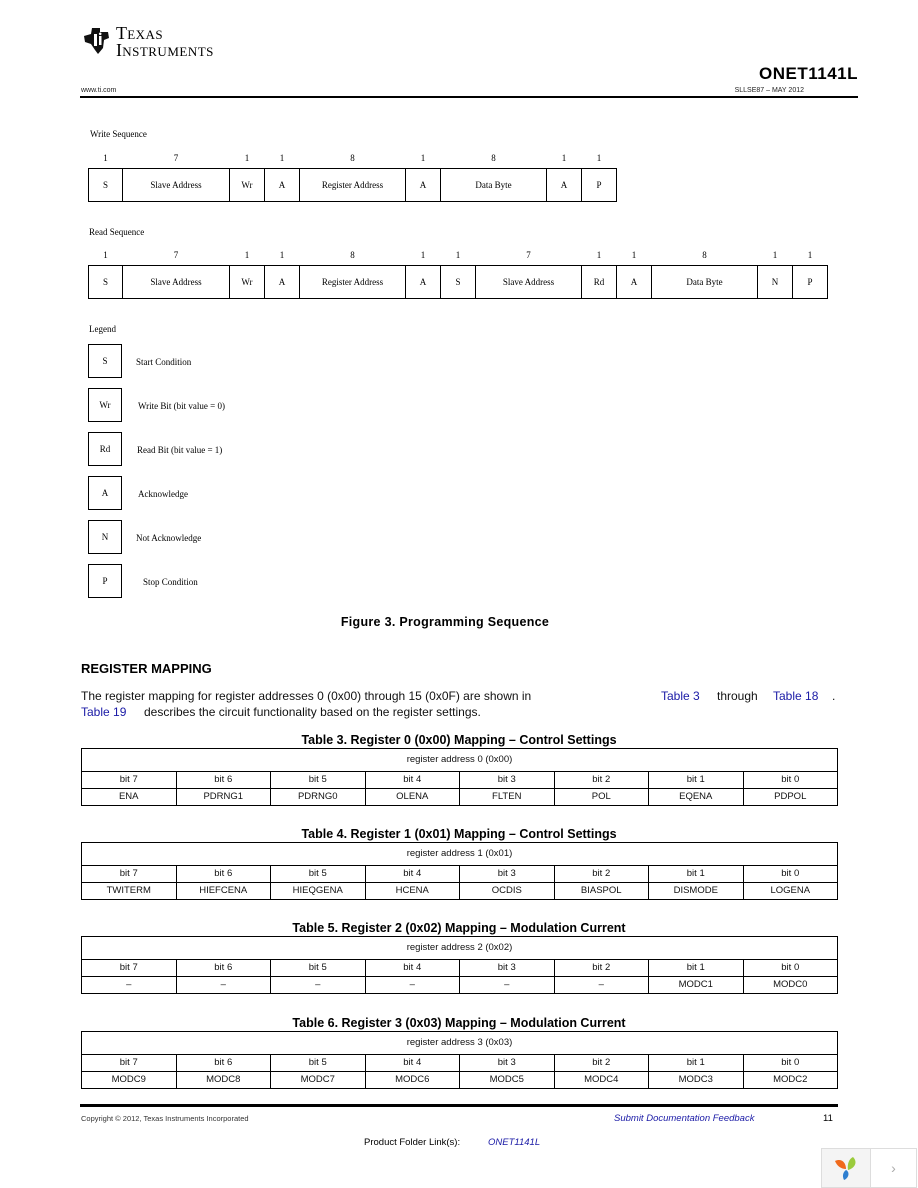 The width and height of the screenshot is (918, 1188). I want to click on submit-feedback-link: Submit Documentation Feedback, so click(684, 1118).